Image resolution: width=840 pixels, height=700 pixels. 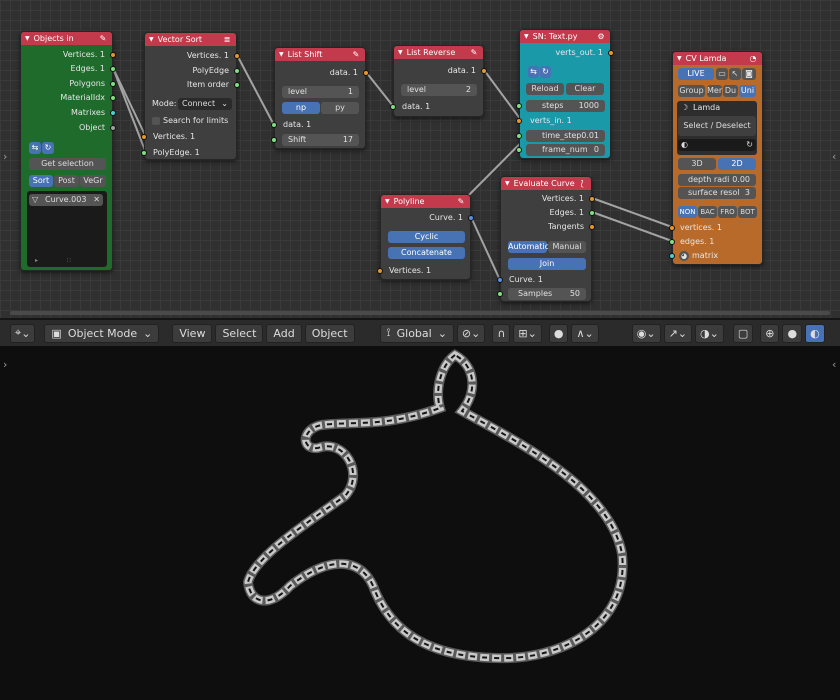 What do you see at coordinates (717, 145) in the screenshot?
I see `color-field: ◐ ↻` at bounding box center [717, 145].